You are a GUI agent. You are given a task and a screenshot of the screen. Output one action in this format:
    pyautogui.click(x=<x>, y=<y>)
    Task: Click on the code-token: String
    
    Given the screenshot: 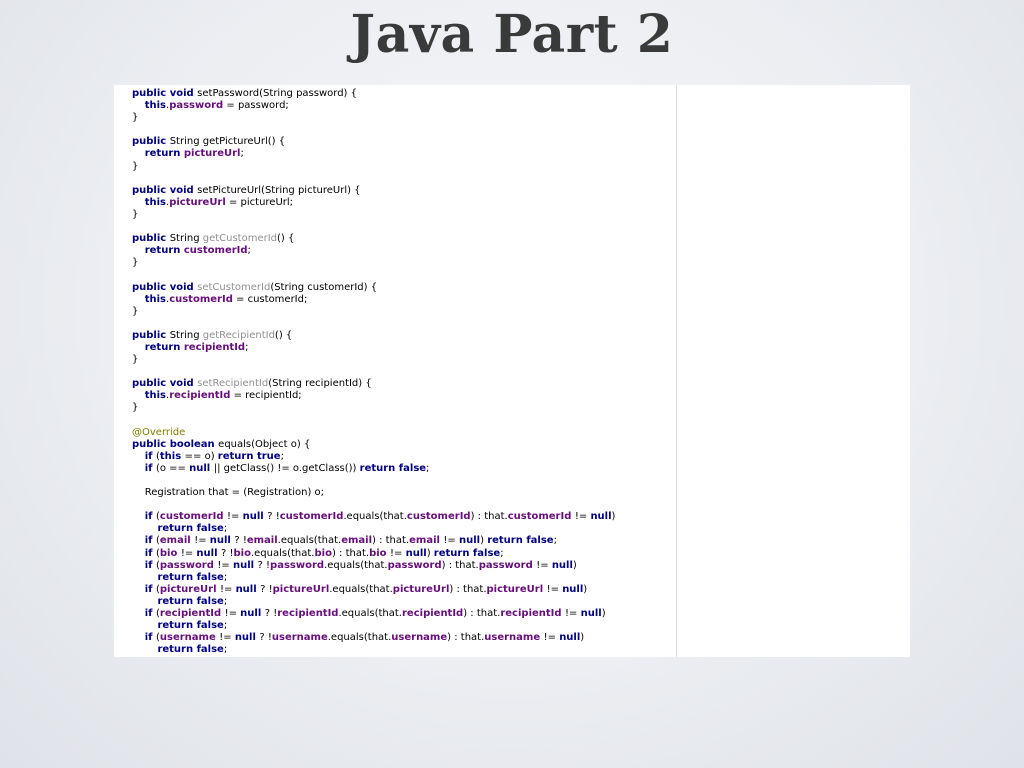 What is the action you would take?
    pyautogui.click(x=186, y=239)
    